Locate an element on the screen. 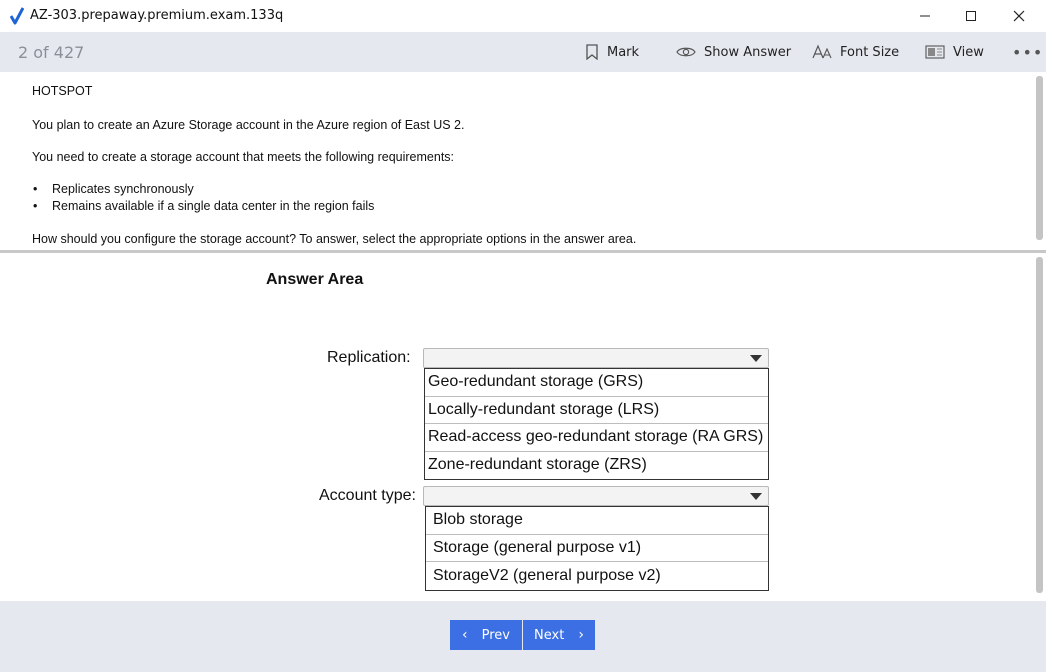  app-check-icon is located at coordinates (17, 16).